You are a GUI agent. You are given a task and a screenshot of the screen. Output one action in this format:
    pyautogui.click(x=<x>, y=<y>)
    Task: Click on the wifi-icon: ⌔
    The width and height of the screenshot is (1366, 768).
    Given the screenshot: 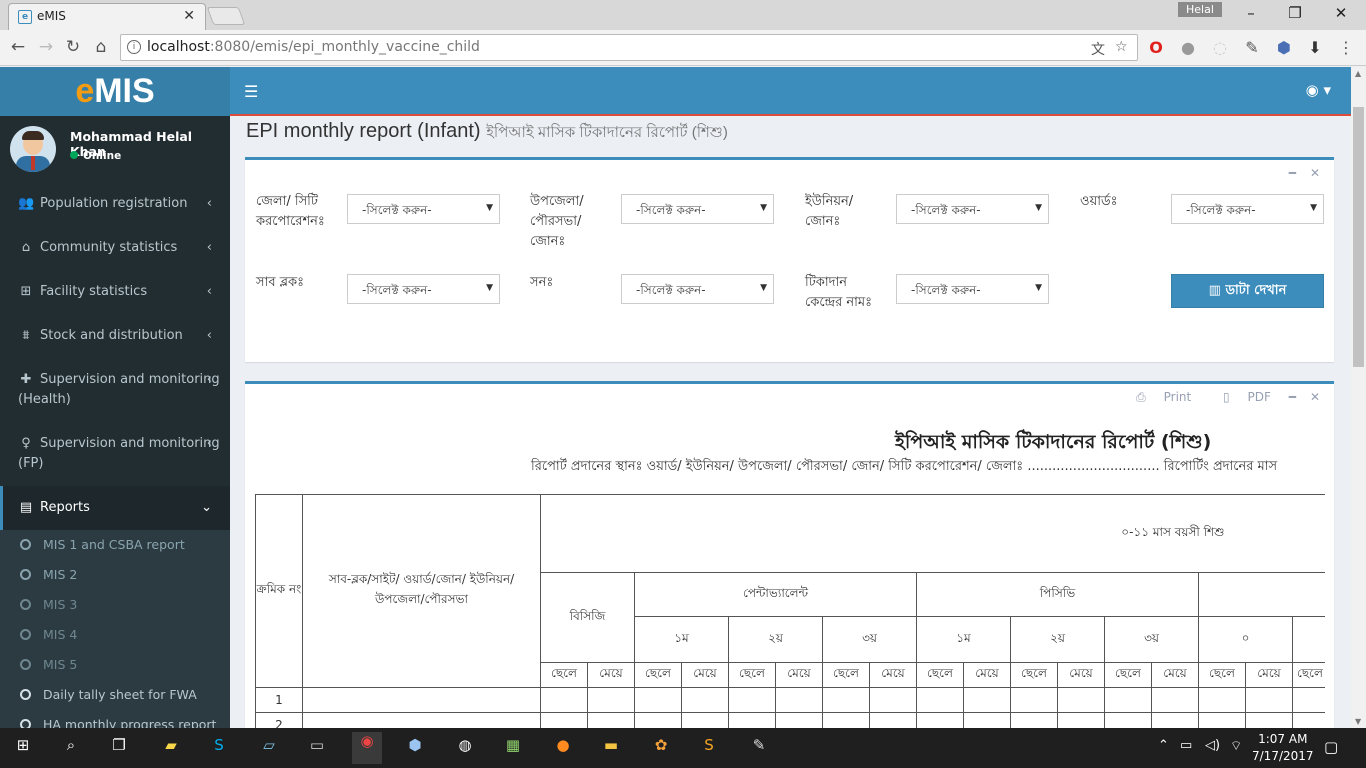 What is the action you would take?
    pyautogui.click(x=1236, y=746)
    